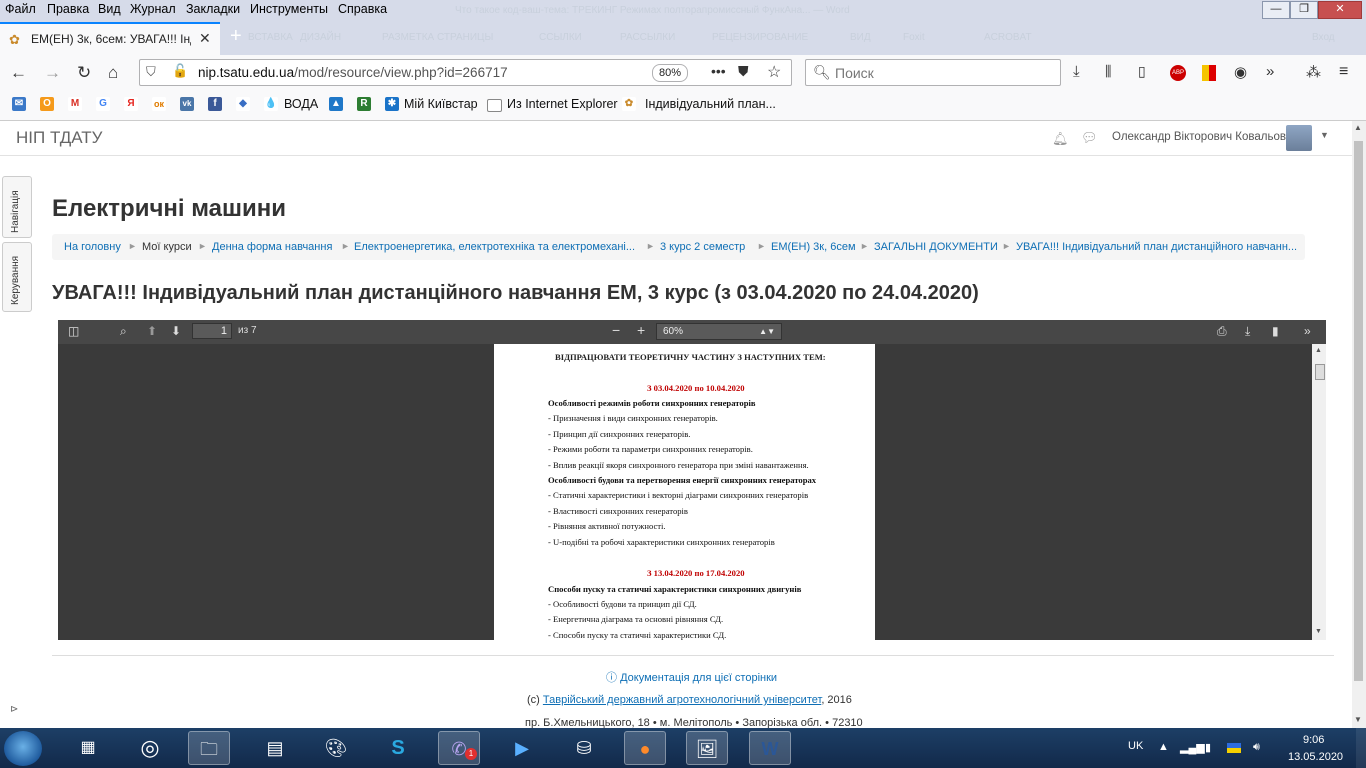 The image size is (1366, 768). I want to click on breadcrumb-item: 3 курс 2 семестр, so click(702, 247).